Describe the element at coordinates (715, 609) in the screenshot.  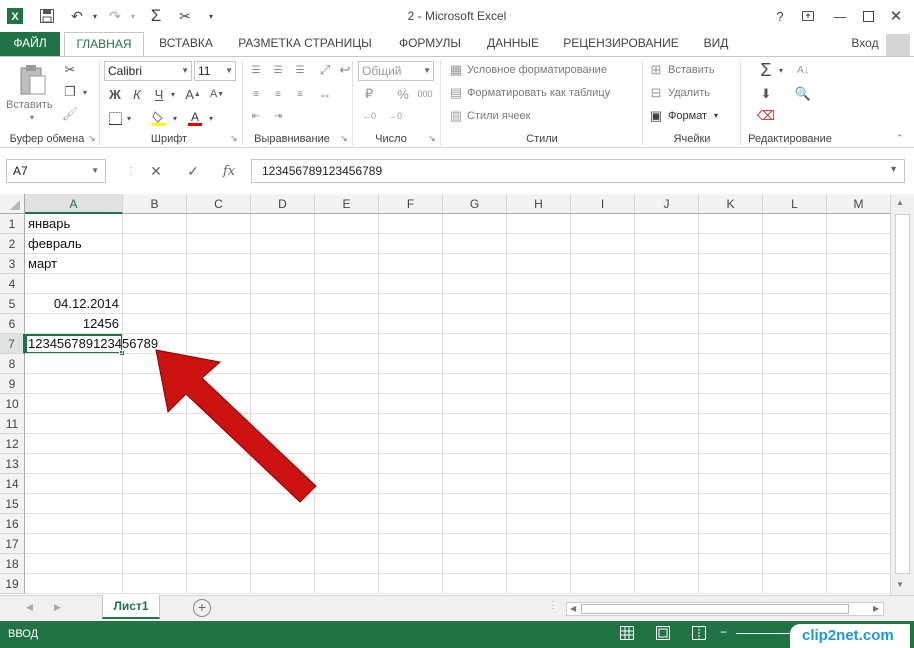
I see `horizontal-scroll-thumb` at that location.